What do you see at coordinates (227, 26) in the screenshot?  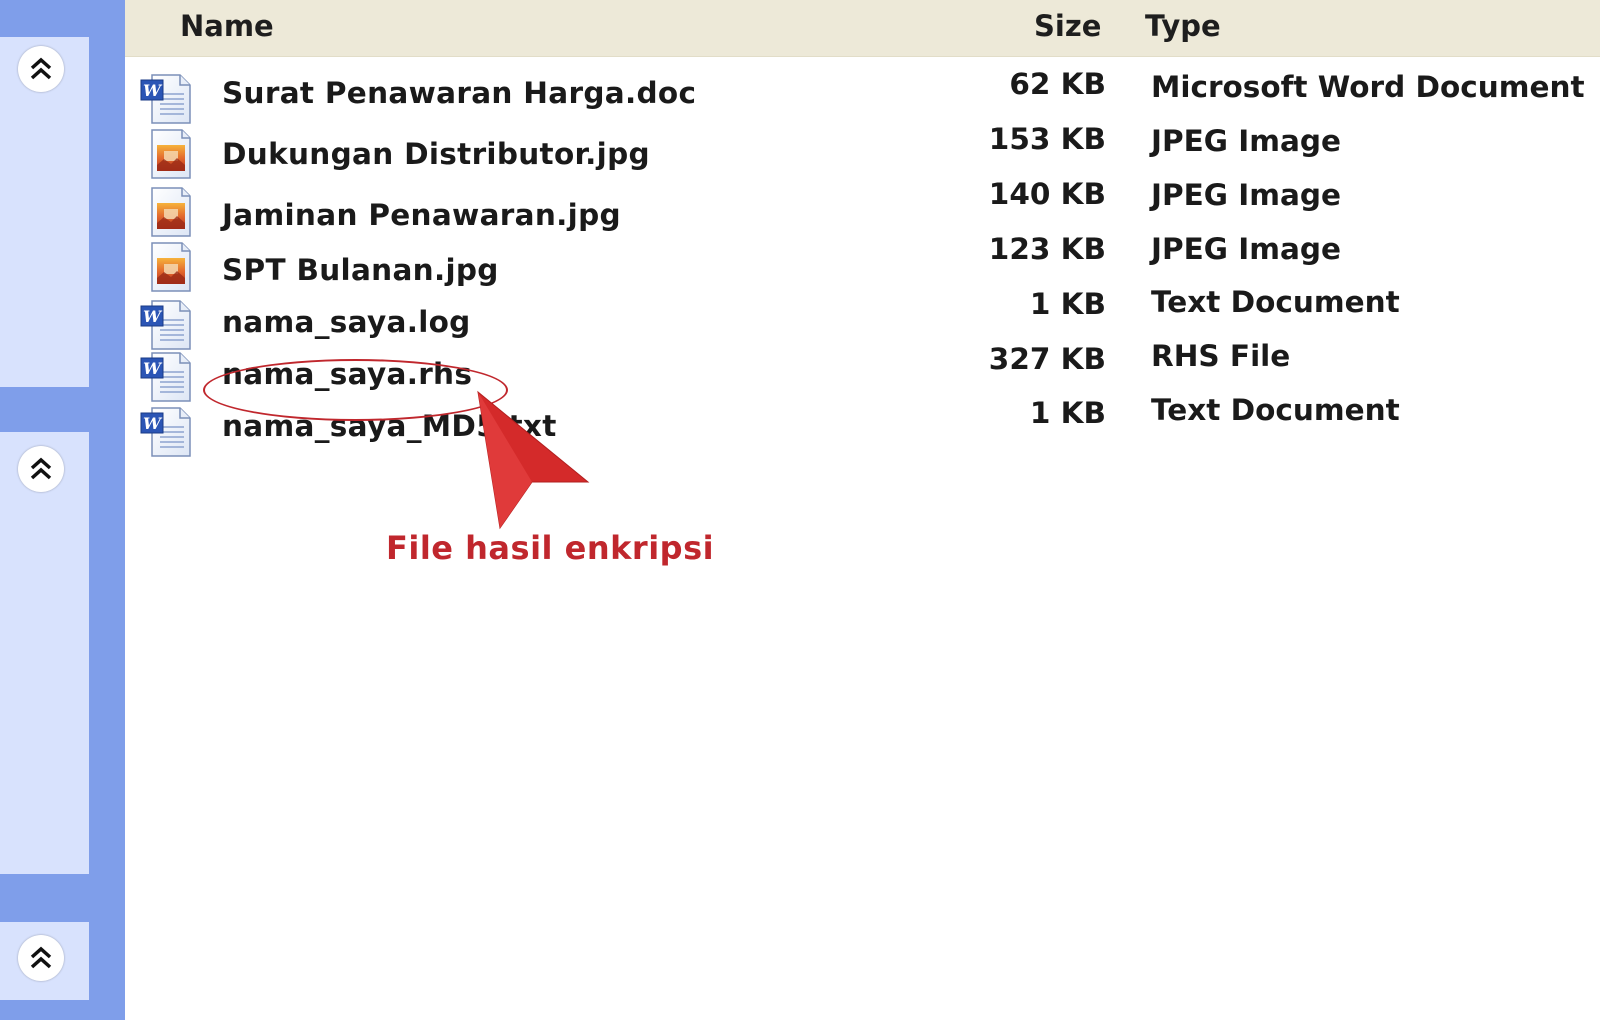 I see `column-header-name: Name` at bounding box center [227, 26].